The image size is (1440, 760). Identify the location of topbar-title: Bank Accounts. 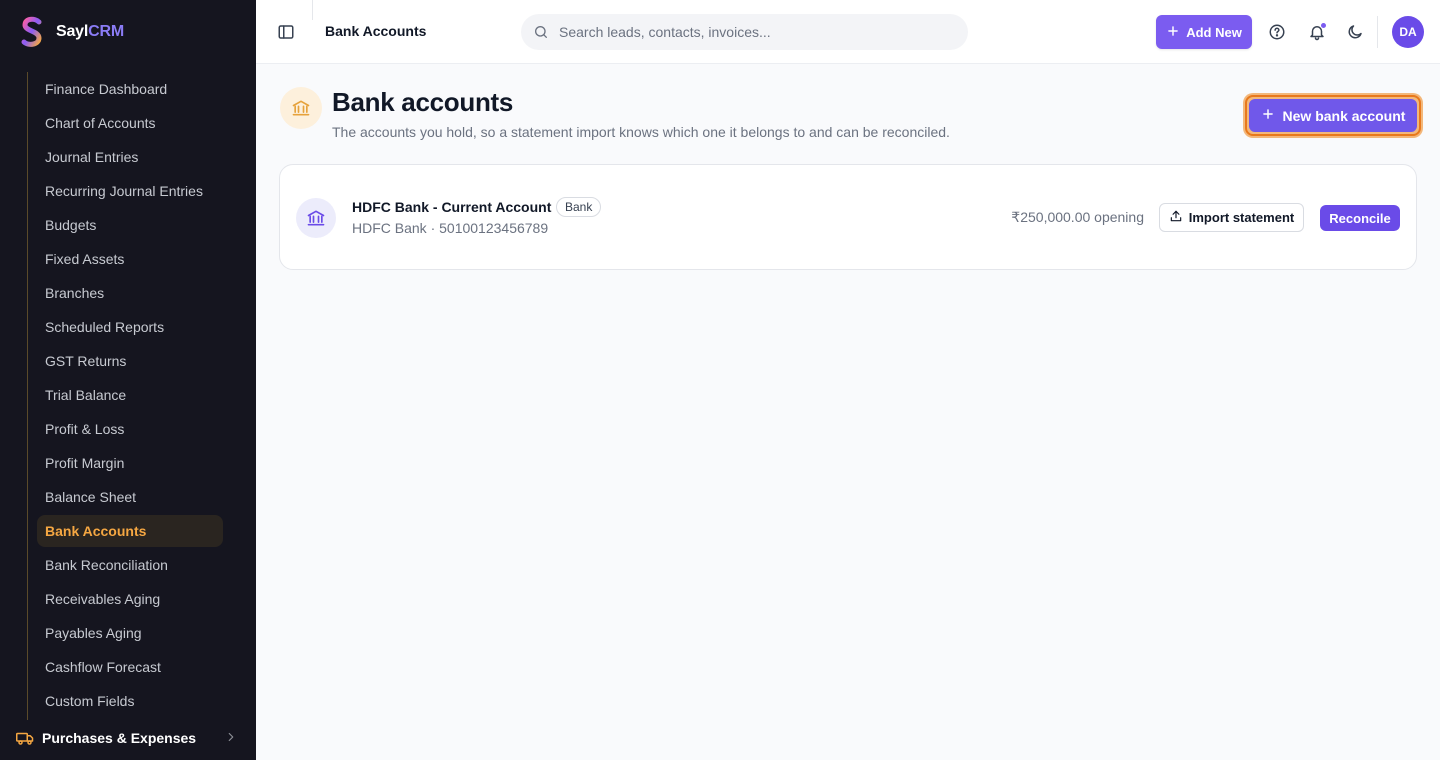
(376, 31).